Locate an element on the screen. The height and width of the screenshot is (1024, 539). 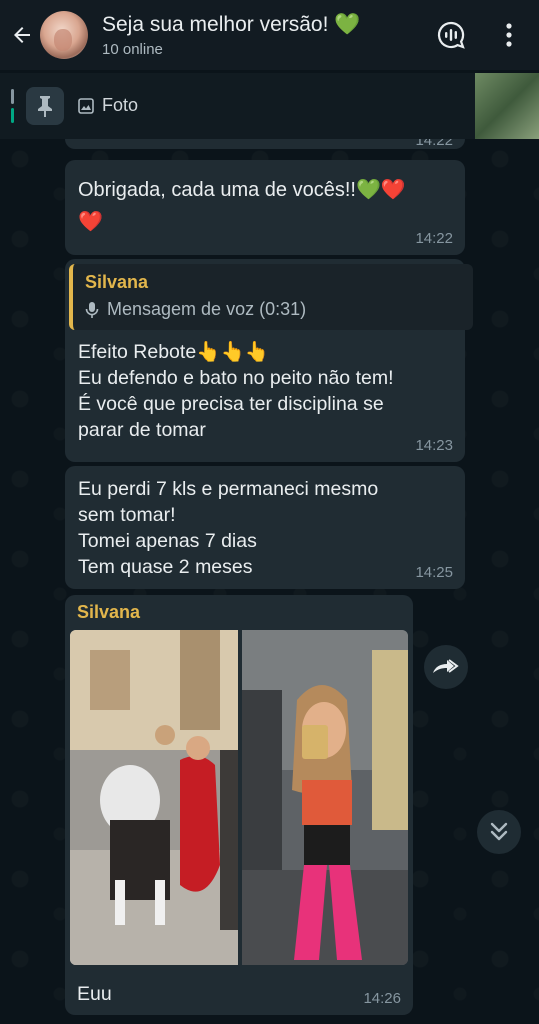
photo-caption: Euu is located at coordinates (94, 994).